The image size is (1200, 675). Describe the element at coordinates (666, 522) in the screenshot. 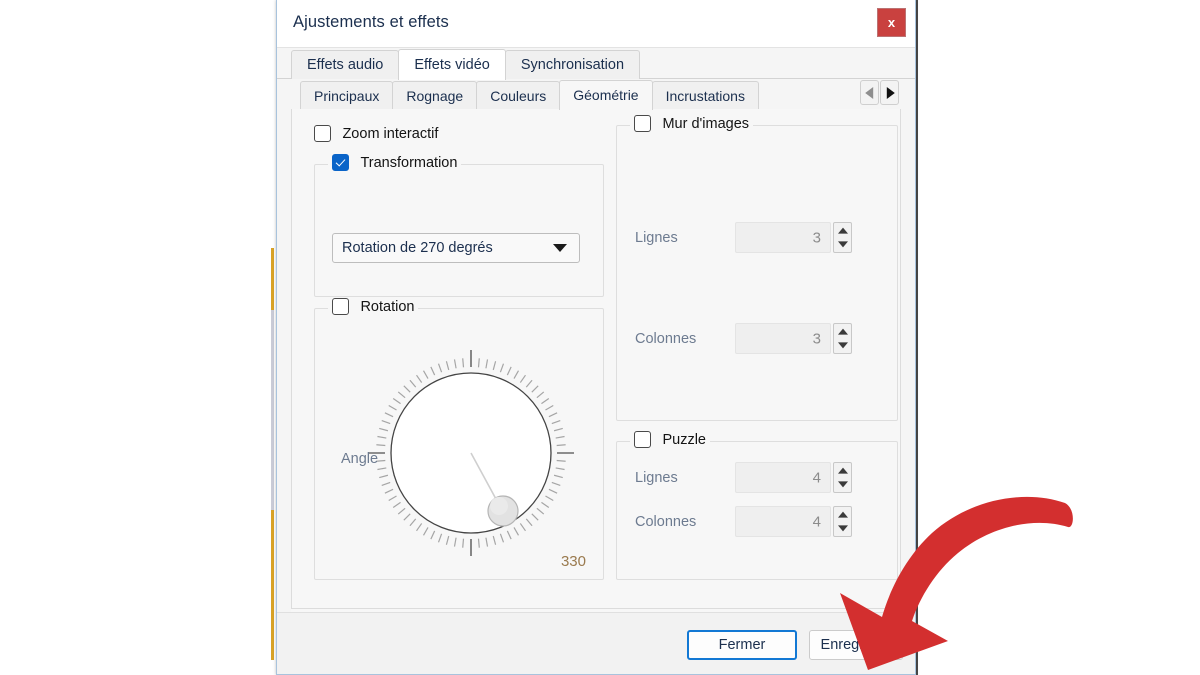

I see `puzzle-cols-label: Colonnes` at that location.